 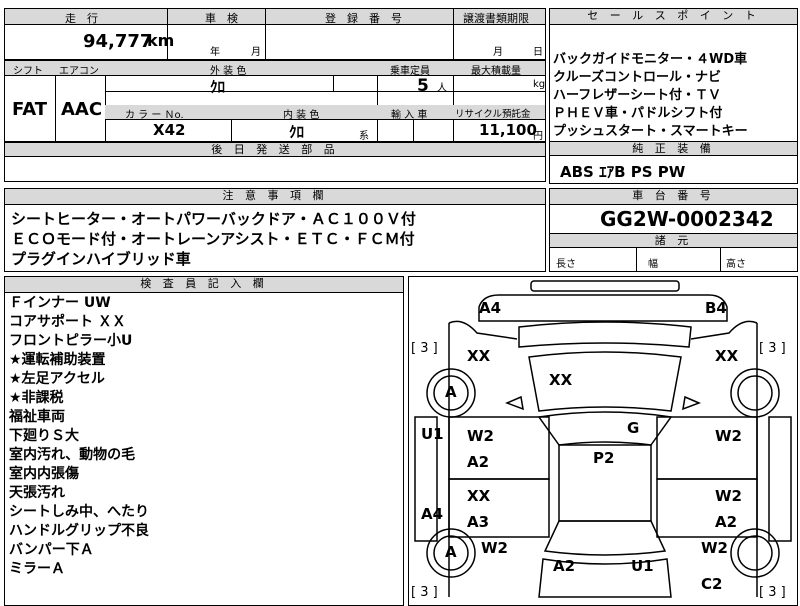 What do you see at coordinates (772, 592) in the screenshot?
I see `tyre-rating-rear-right: [ 3 ]` at bounding box center [772, 592].